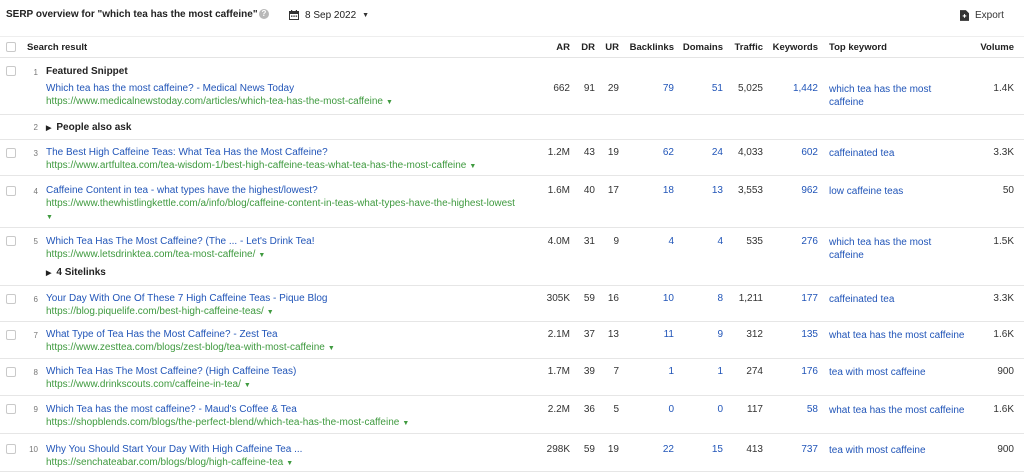 The width and height of the screenshot is (1024, 475). Describe the element at coordinates (754, 371) in the screenshot. I see `traffic-value: 274` at that location.